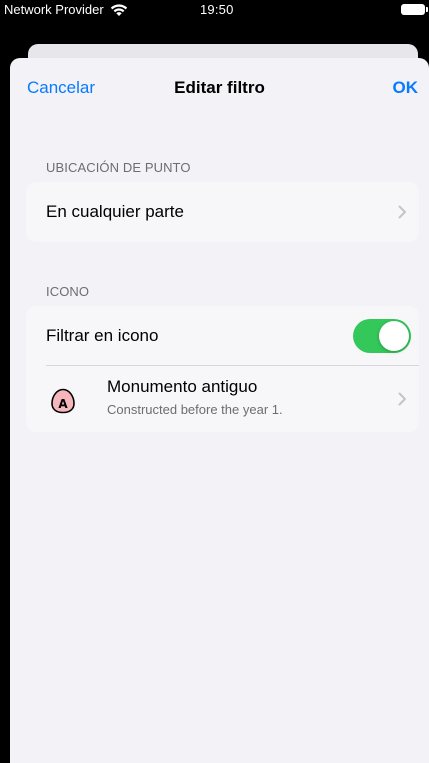  I want to click on location-group: En cualquier parte, so click(222, 212).